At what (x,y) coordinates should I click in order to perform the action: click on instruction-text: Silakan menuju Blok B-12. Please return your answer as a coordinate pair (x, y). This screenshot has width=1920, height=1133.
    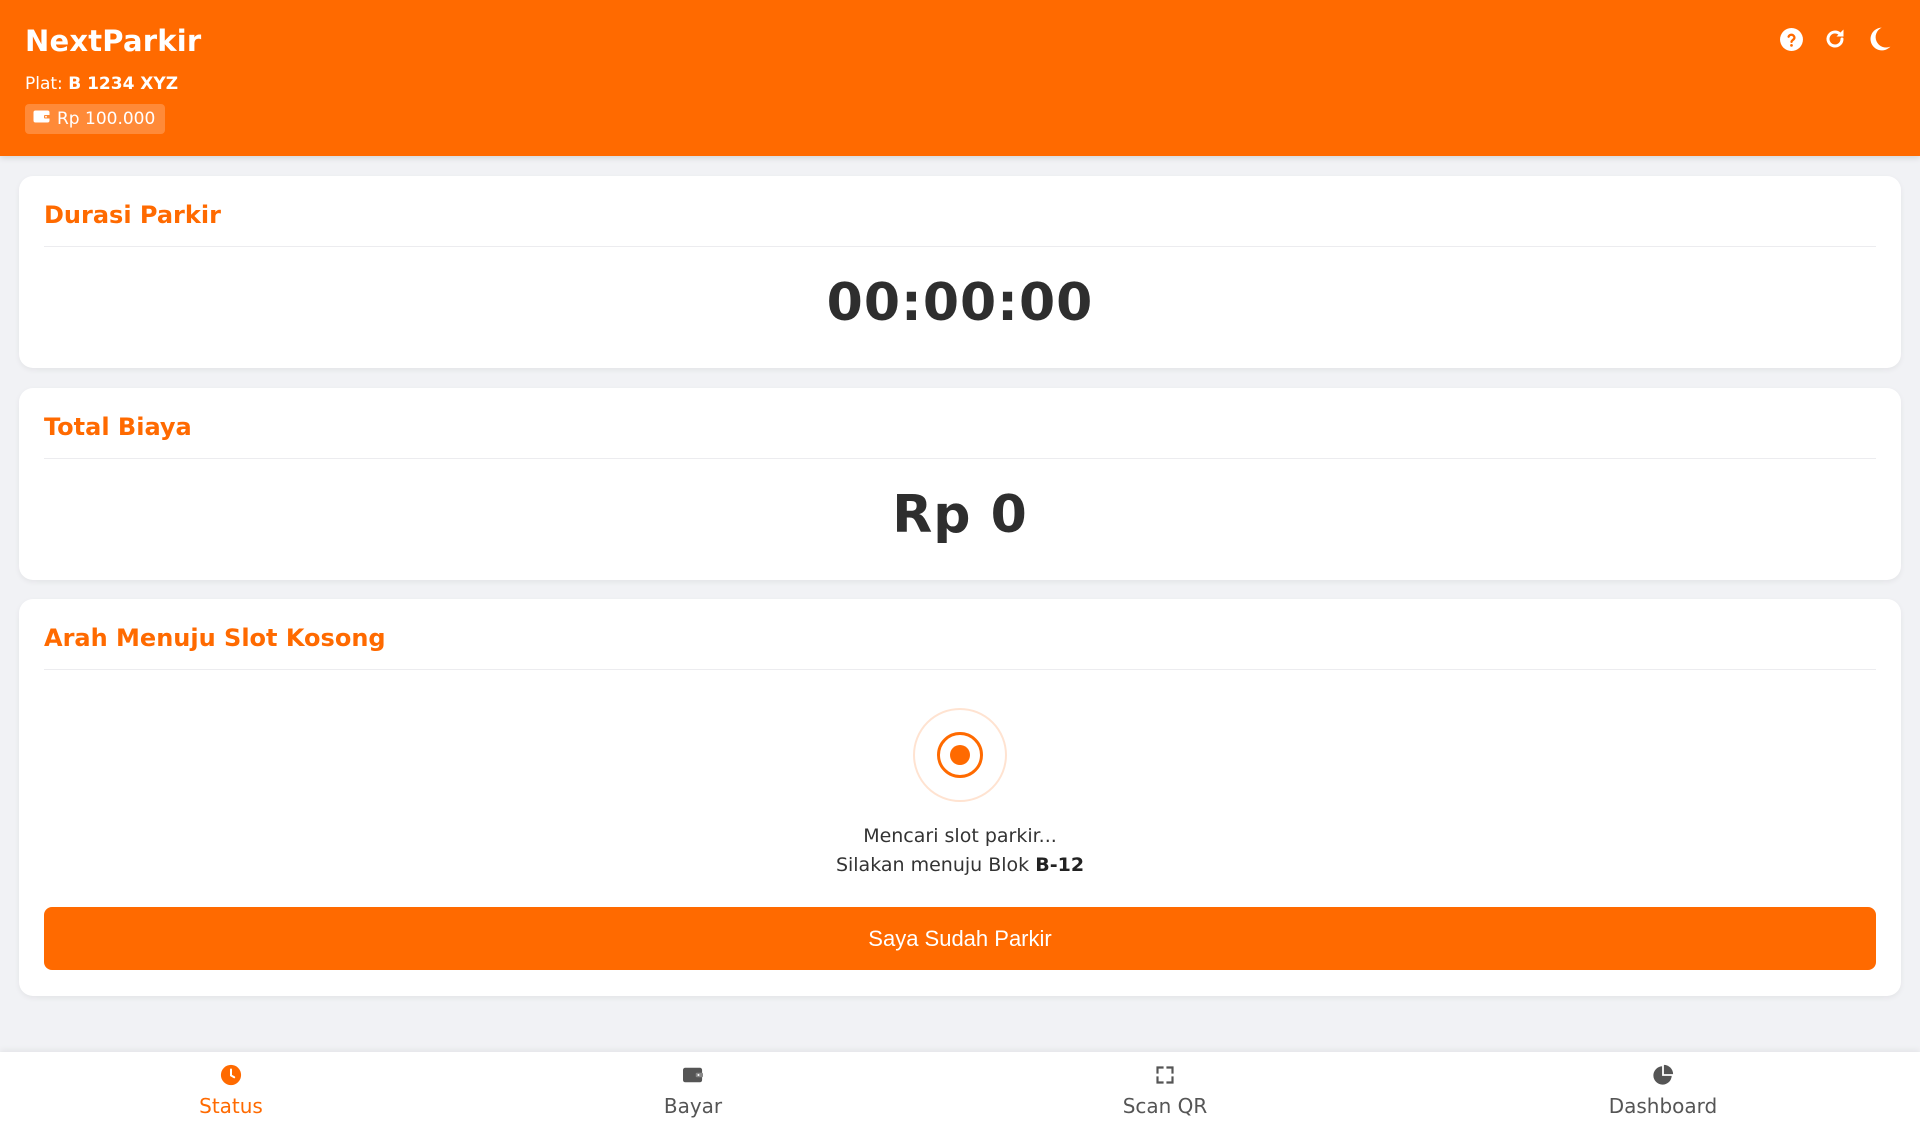
    Looking at the image, I should click on (960, 865).